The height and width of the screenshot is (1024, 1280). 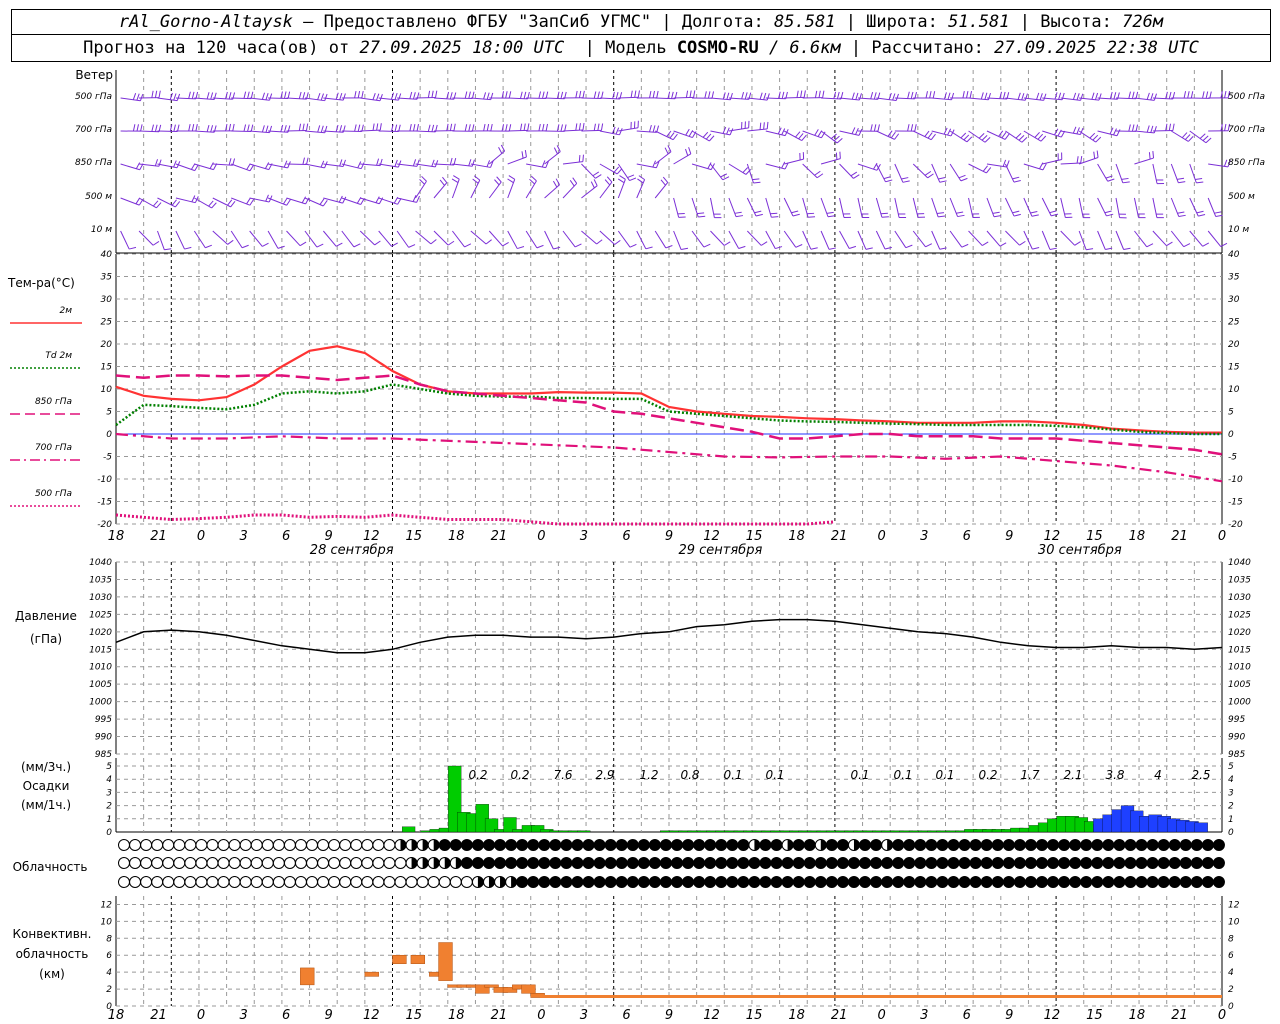 What do you see at coordinates (1231, 956) in the screenshot?
I see `y-tick-right: 6` at bounding box center [1231, 956].